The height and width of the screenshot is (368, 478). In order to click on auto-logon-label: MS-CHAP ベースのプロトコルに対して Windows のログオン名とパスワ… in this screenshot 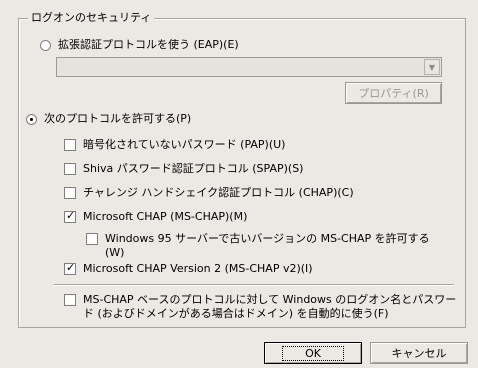, I will do `click(269, 307)`.